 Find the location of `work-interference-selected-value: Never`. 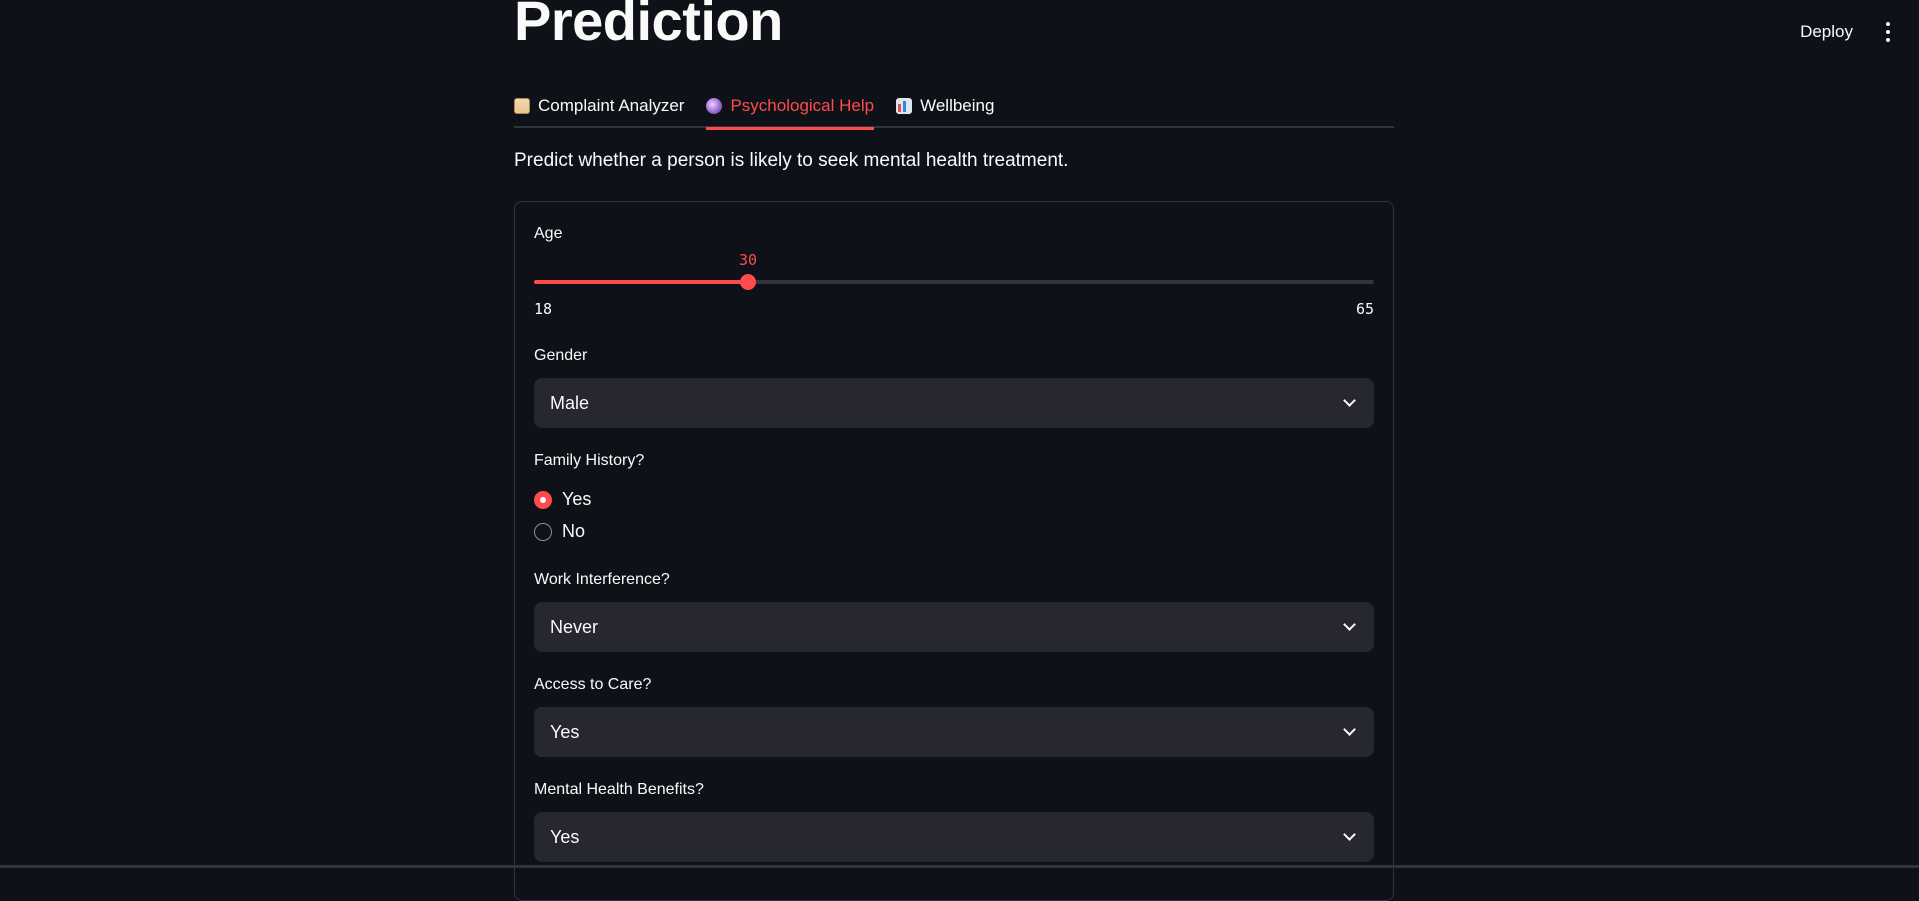

work-interference-selected-value: Never is located at coordinates (574, 627).